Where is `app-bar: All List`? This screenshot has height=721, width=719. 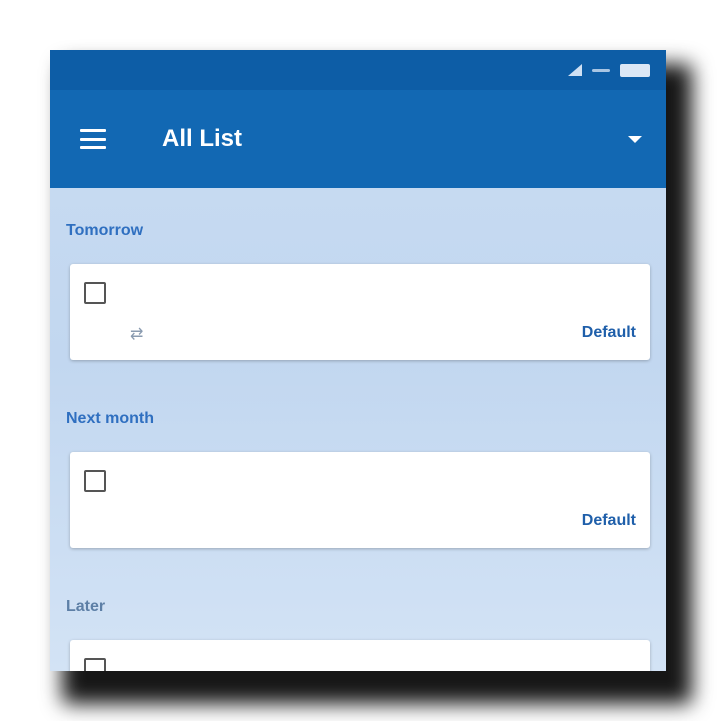
app-bar: All List is located at coordinates (358, 139).